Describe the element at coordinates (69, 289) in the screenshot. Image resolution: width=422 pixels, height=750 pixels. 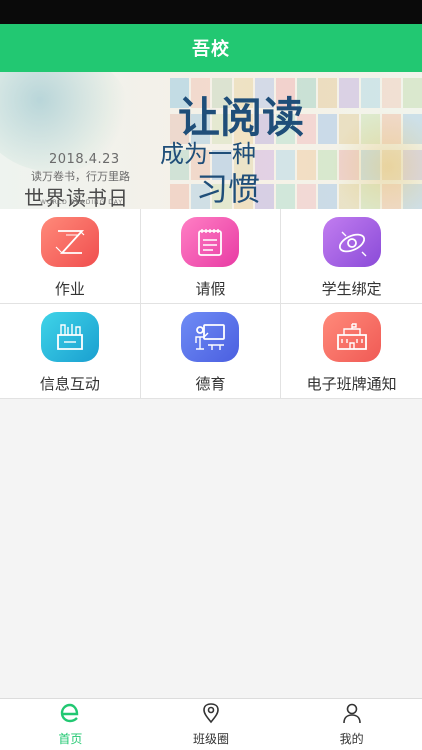
I see `menu-label: 作业` at that location.